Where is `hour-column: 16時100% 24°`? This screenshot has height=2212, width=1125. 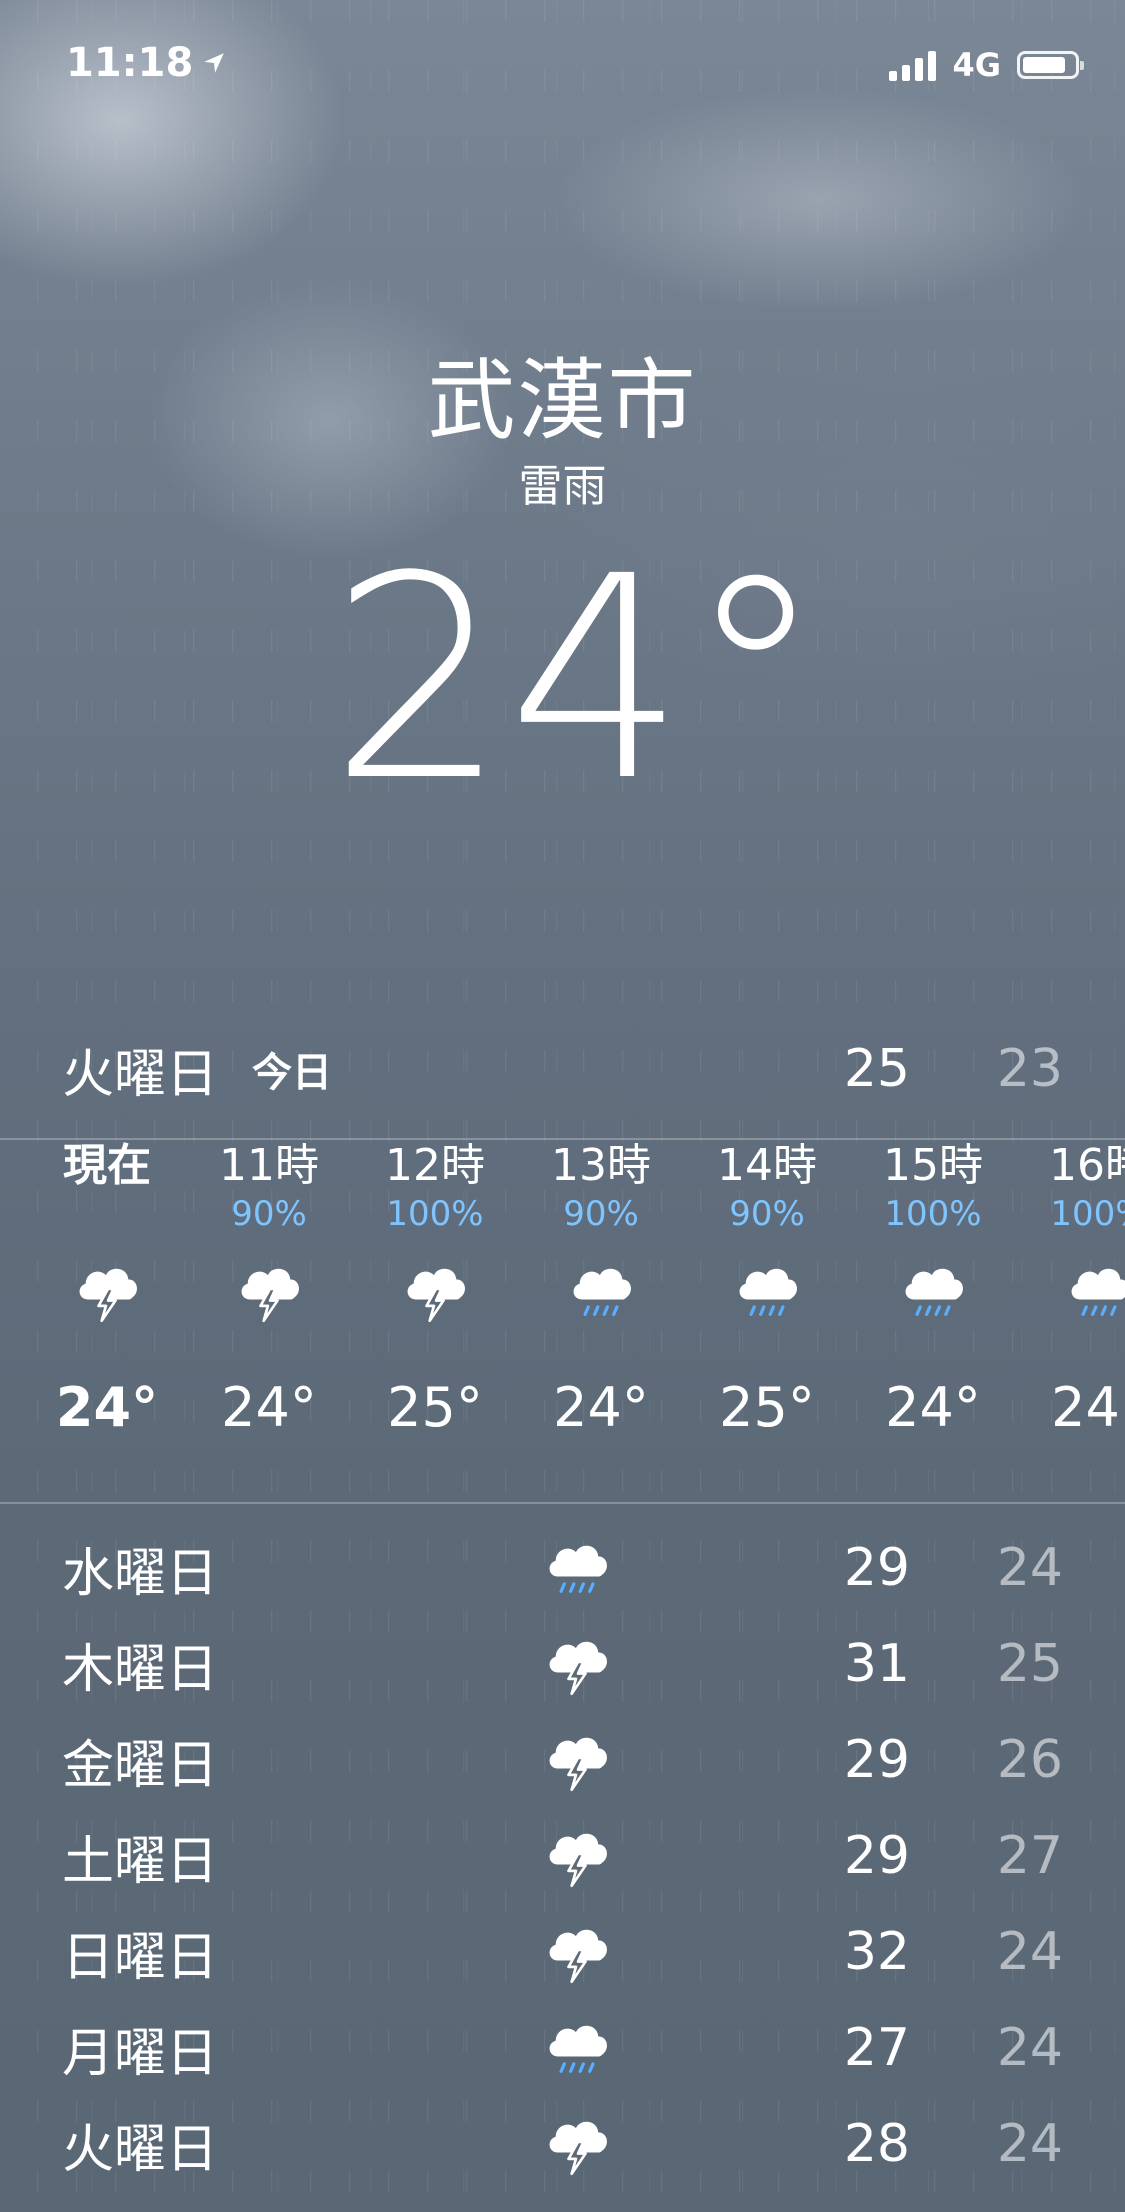
hour-column: 16時100% 24° is located at coordinates (1074, 1294).